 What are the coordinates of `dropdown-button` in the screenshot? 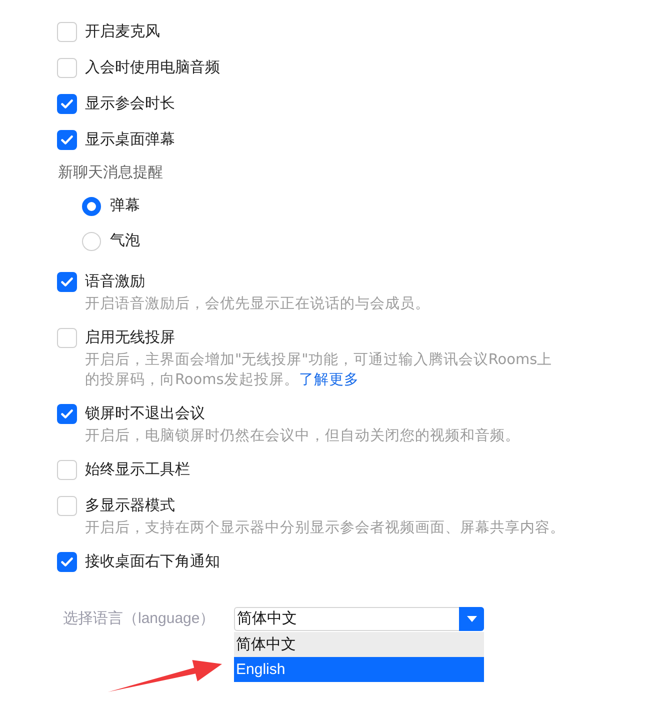 It's located at (471, 619).